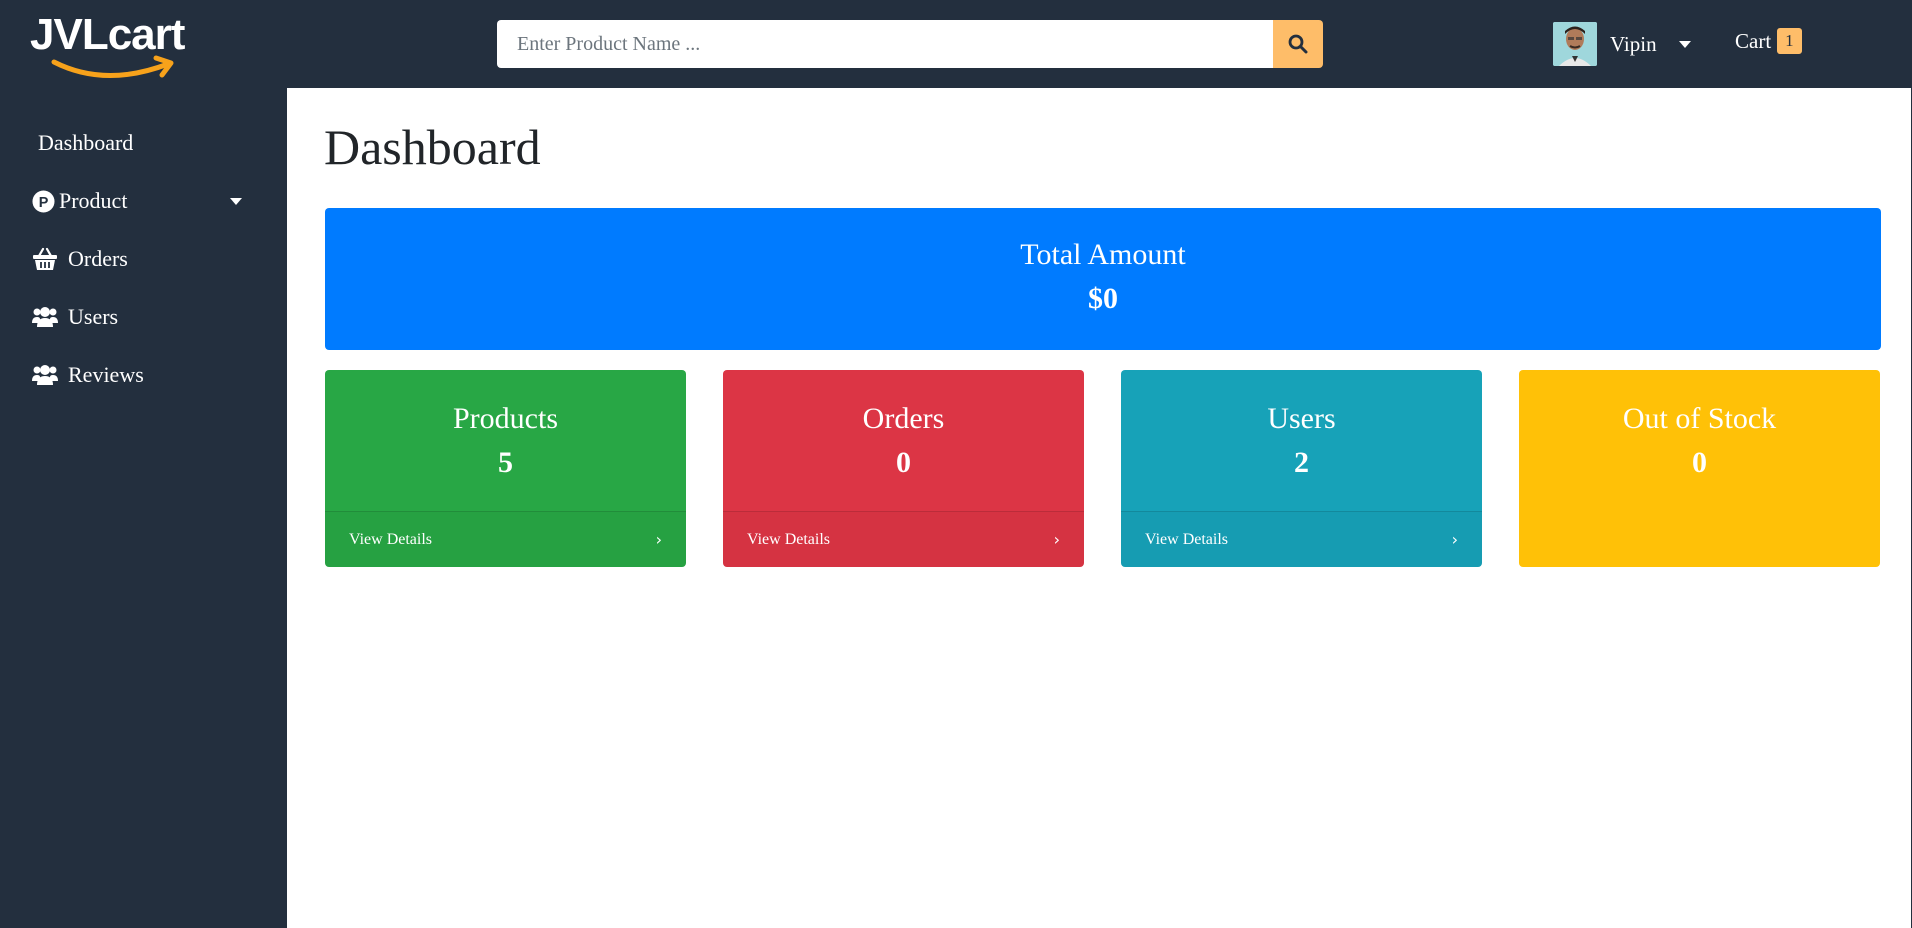 The height and width of the screenshot is (928, 1912). What do you see at coordinates (505, 462) in the screenshot?
I see `card-value: 5` at bounding box center [505, 462].